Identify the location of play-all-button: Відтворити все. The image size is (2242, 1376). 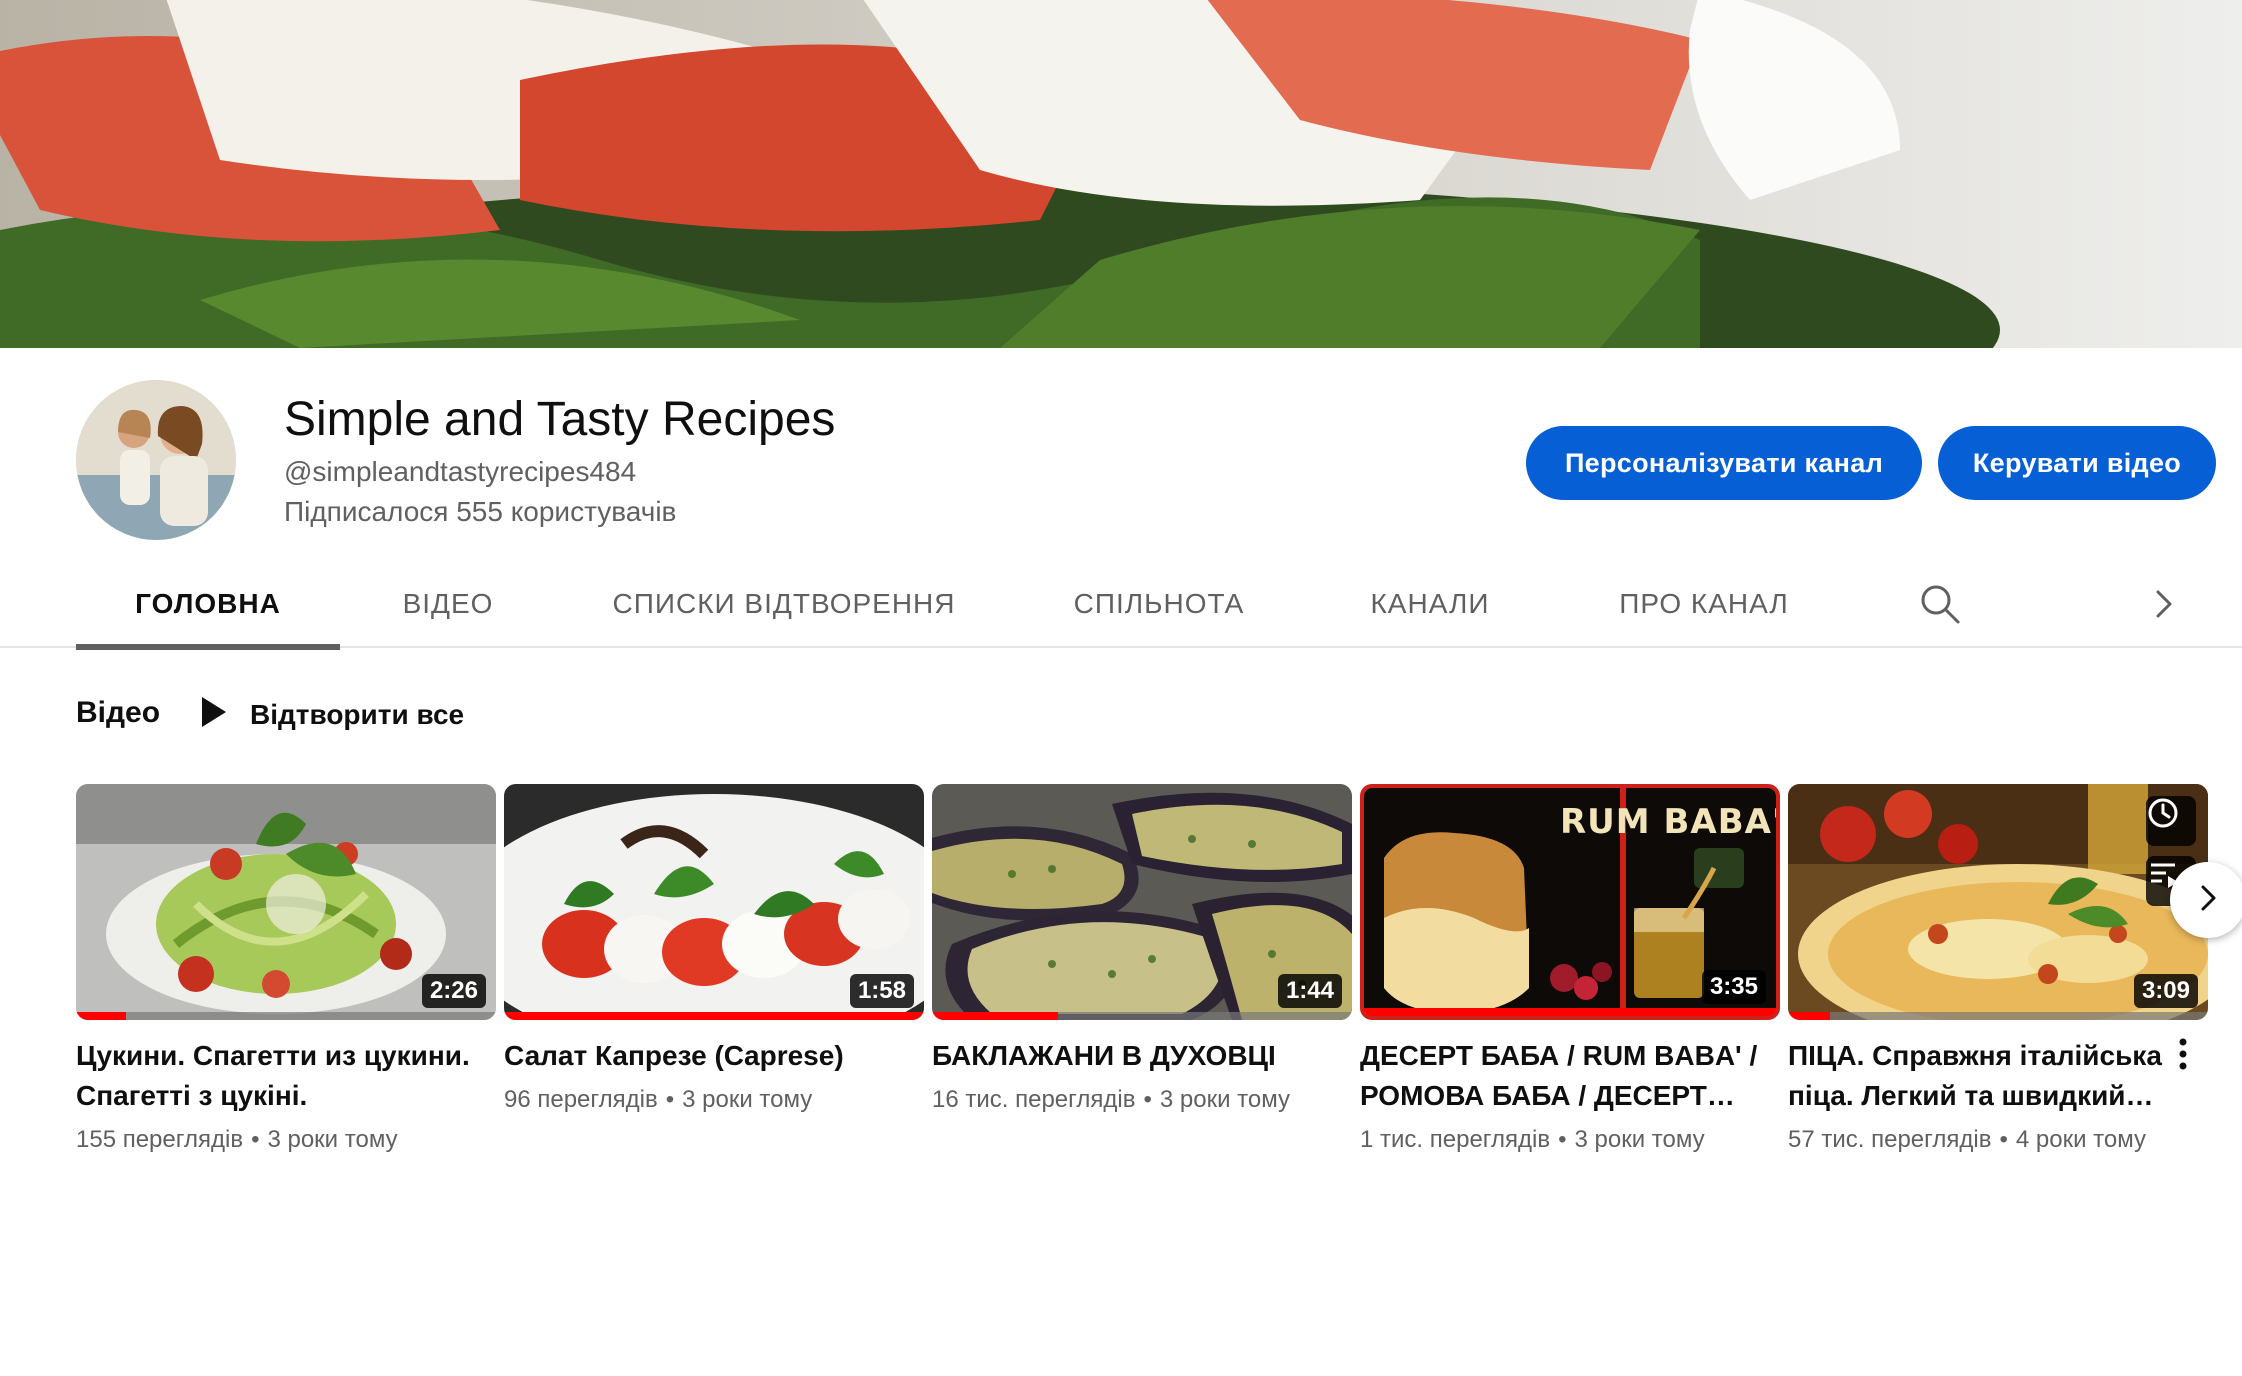
(332, 715).